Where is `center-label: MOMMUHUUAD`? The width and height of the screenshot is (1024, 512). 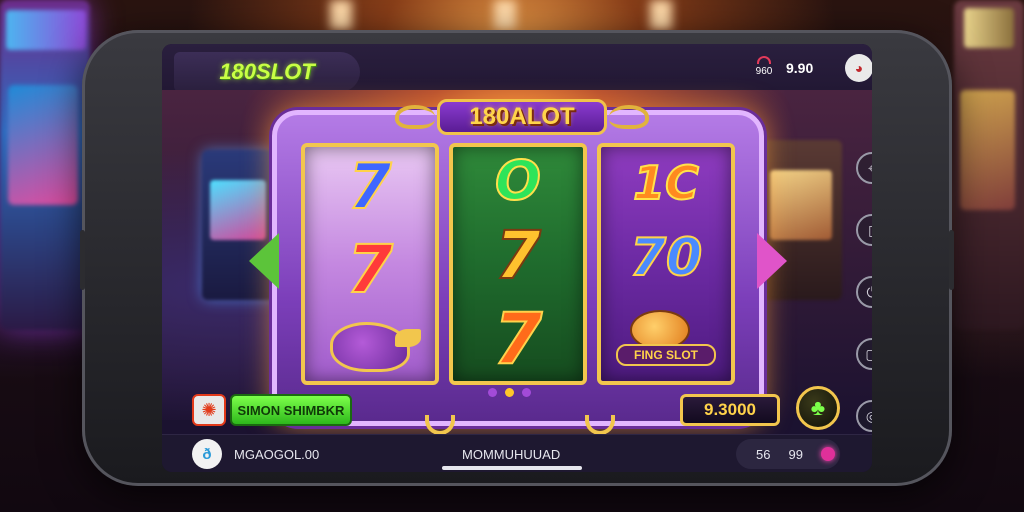 center-label: MOMMUHUUAD is located at coordinates (511, 454).